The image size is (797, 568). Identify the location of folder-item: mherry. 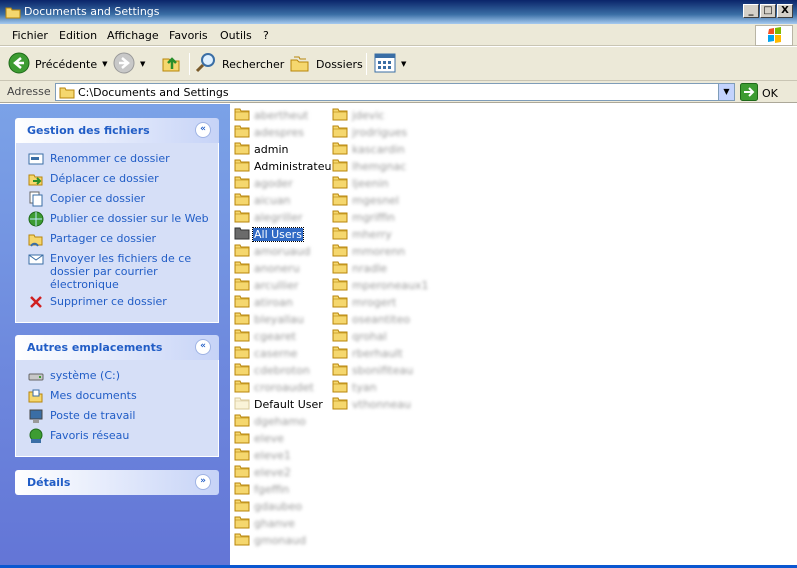
(380, 234).